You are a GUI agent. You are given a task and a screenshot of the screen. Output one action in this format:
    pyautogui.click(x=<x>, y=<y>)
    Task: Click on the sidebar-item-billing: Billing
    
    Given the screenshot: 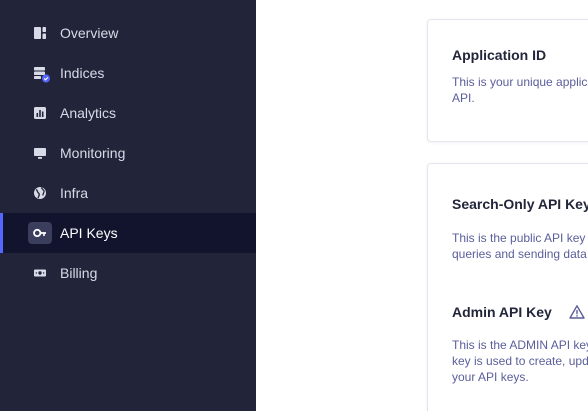 What is the action you would take?
    pyautogui.click(x=128, y=273)
    